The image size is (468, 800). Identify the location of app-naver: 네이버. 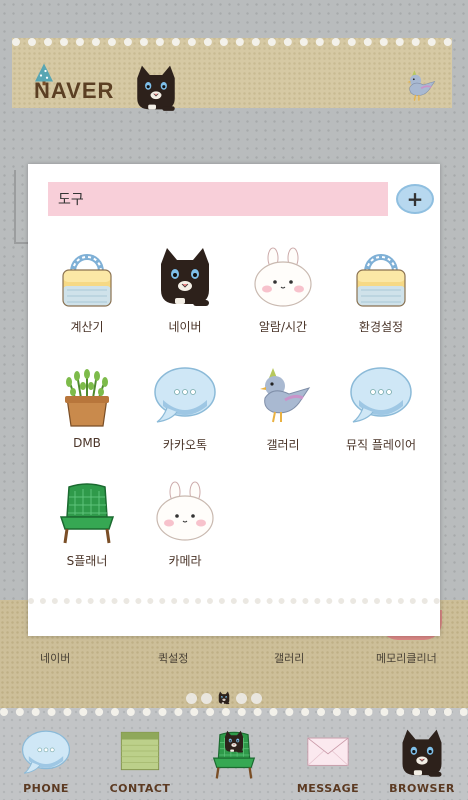
(185, 301).